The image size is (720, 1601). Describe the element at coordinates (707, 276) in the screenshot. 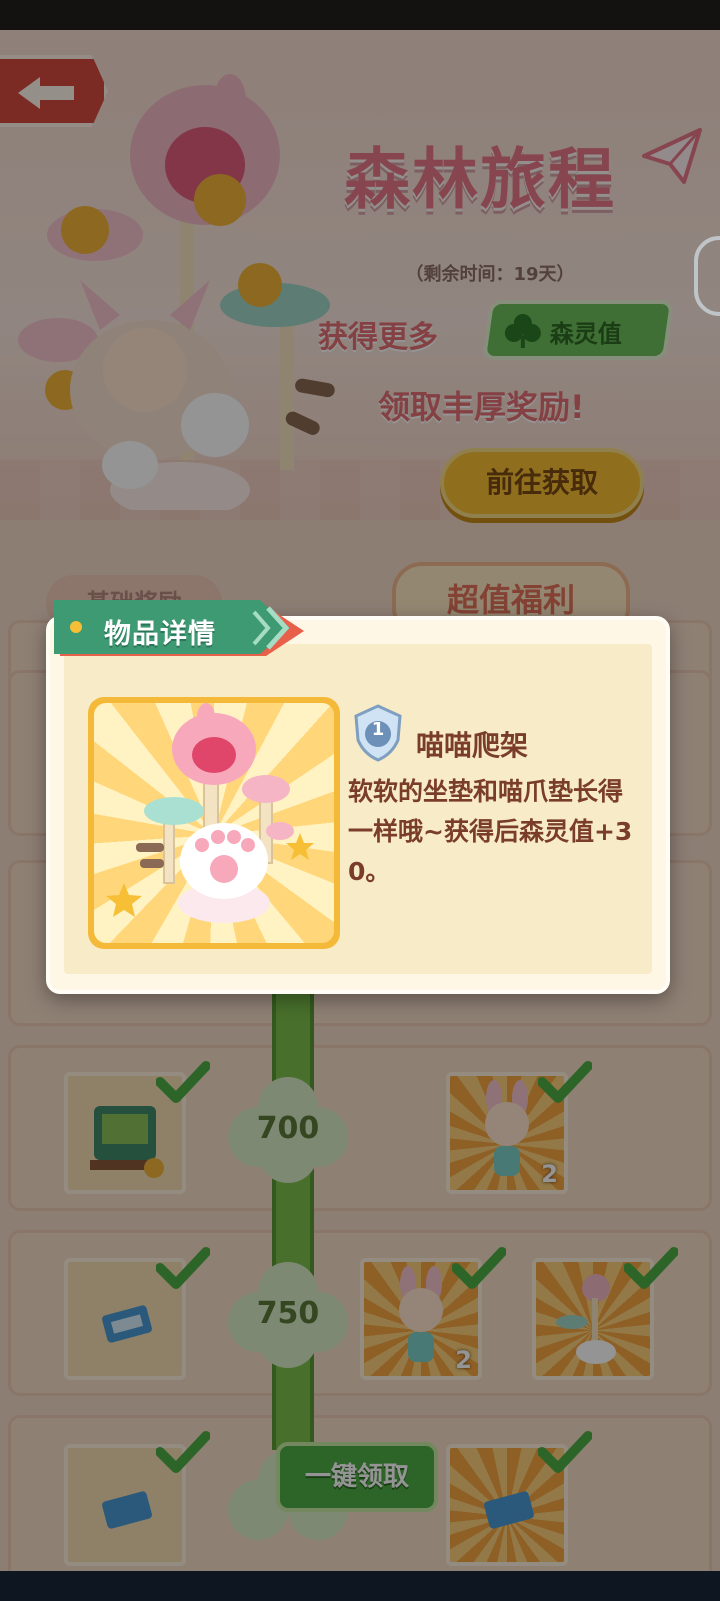

I see `side-button` at that location.